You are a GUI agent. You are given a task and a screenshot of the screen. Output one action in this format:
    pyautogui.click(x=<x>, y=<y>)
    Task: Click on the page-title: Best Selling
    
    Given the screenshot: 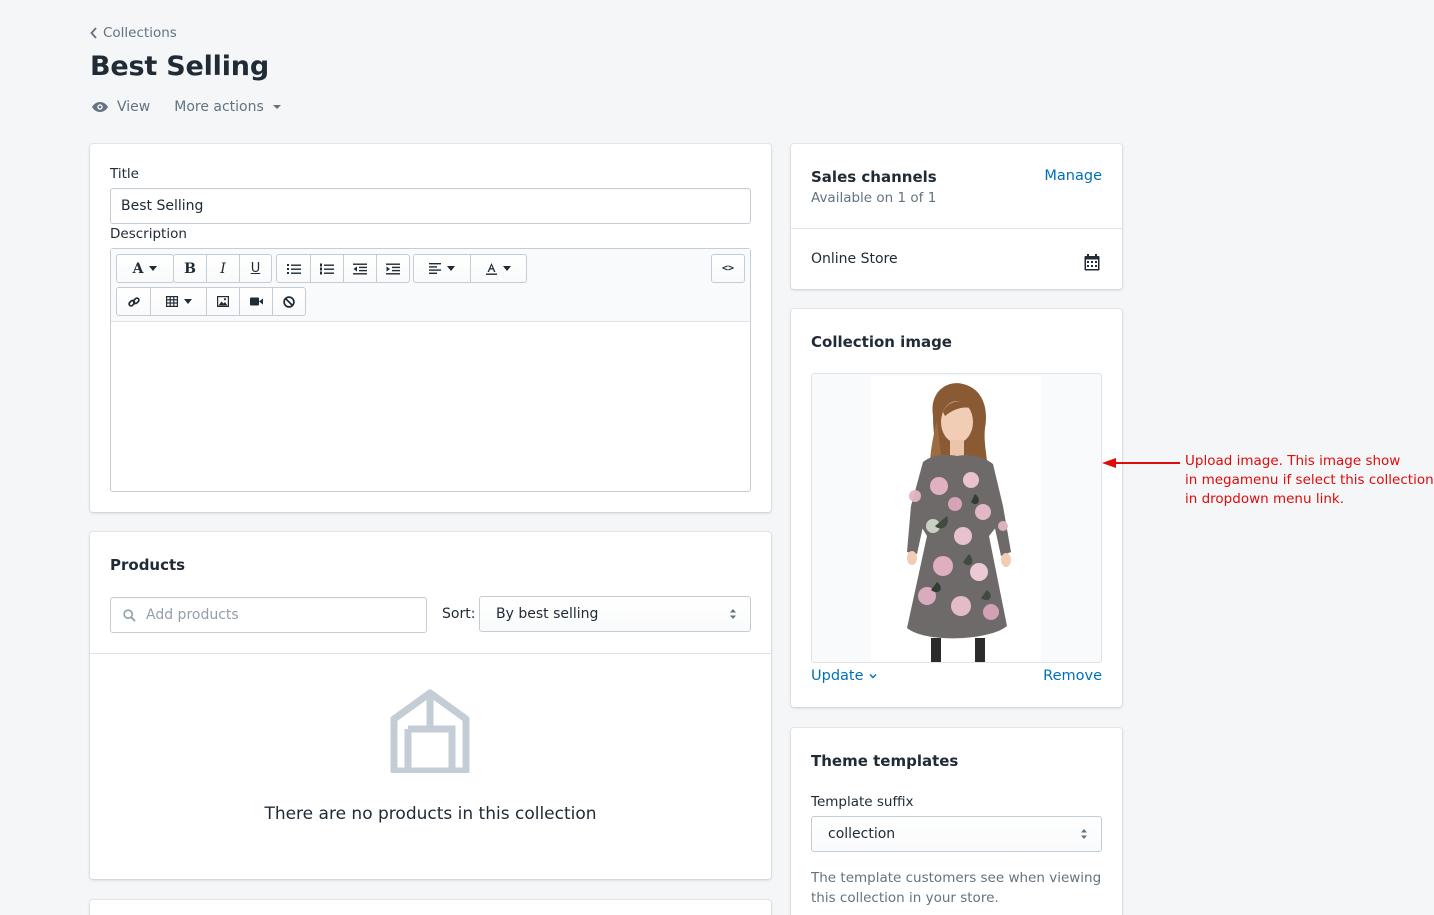 What is the action you would take?
    pyautogui.click(x=179, y=66)
    